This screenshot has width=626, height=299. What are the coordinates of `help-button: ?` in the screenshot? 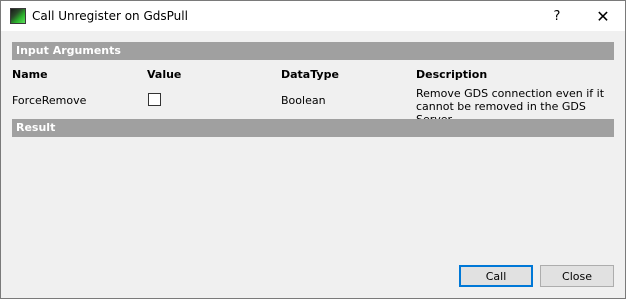 It's located at (557, 16).